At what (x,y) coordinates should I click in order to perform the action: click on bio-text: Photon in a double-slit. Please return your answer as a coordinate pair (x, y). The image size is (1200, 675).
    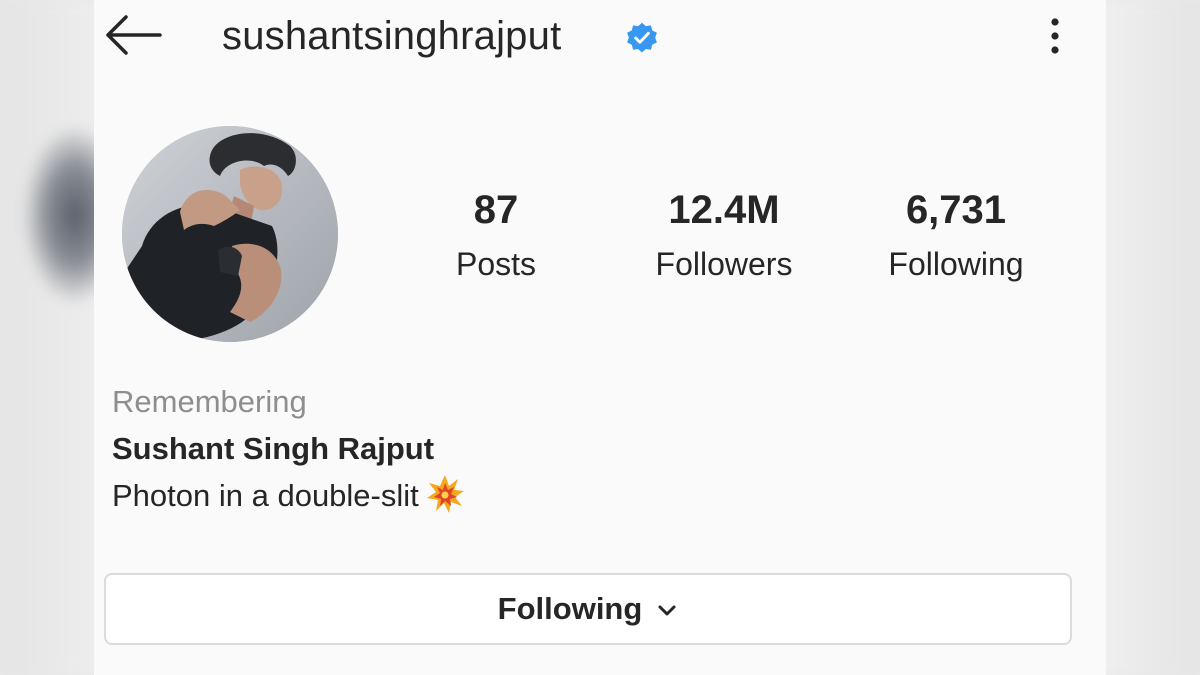
    Looking at the image, I should click on (265, 495).